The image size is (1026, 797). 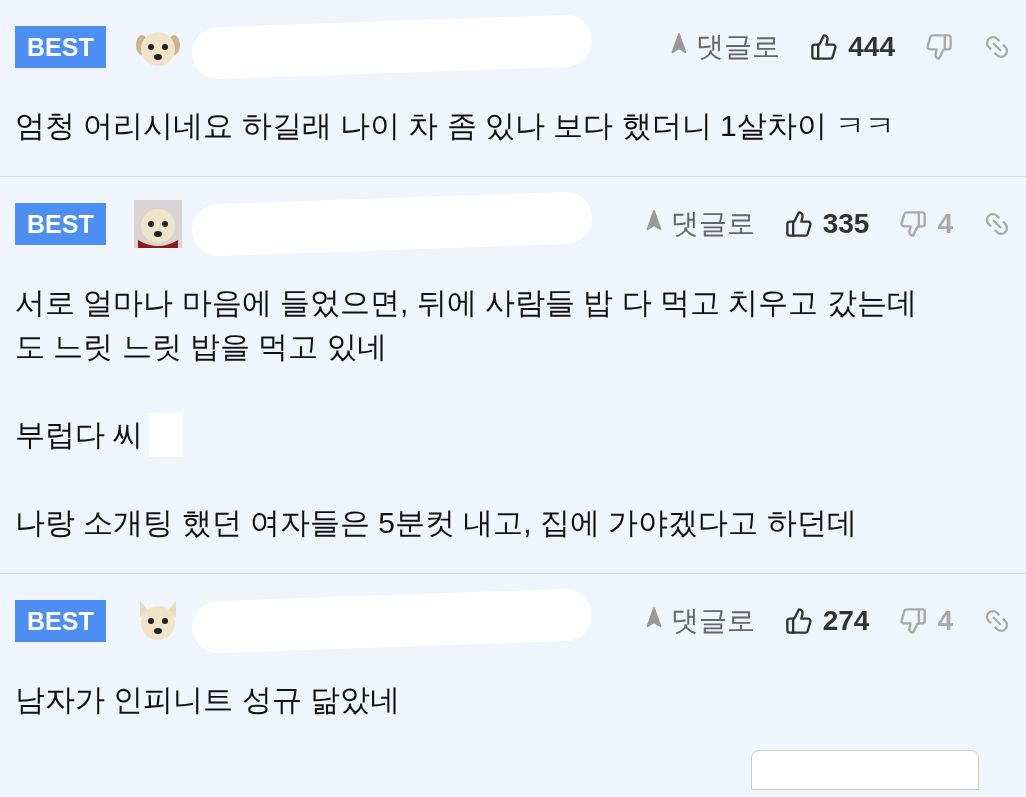 I want to click on like-button: 444, so click(x=852, y=47).